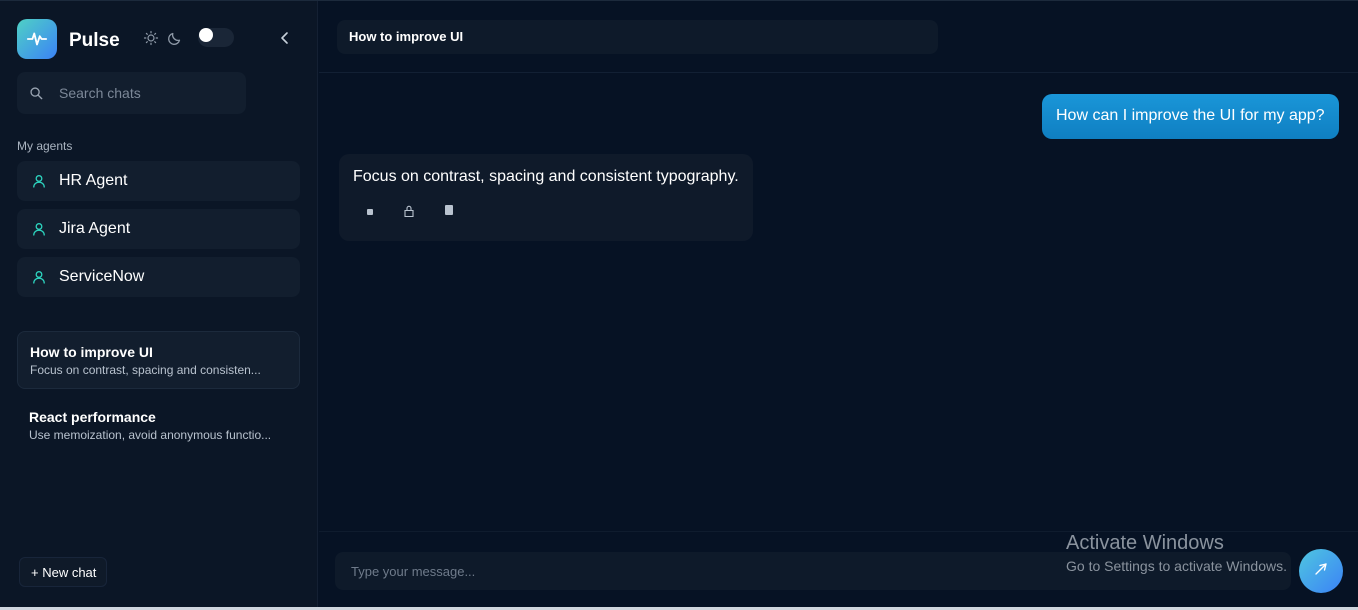 Image resolution: width=1358 pixels, height=610 pixels. Describe the element at coordinates (36, 93) in the screenshot. I see `search-icon` at that location.